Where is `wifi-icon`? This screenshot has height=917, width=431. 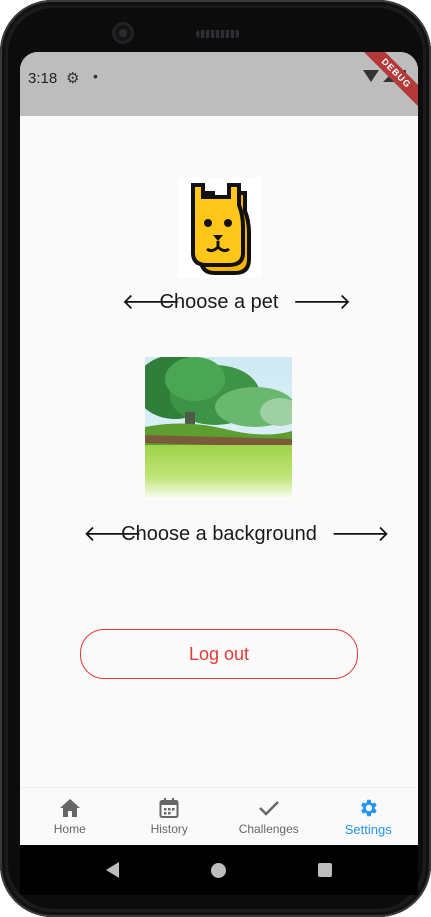 wifi-icon is located at coordinates (371, 76).